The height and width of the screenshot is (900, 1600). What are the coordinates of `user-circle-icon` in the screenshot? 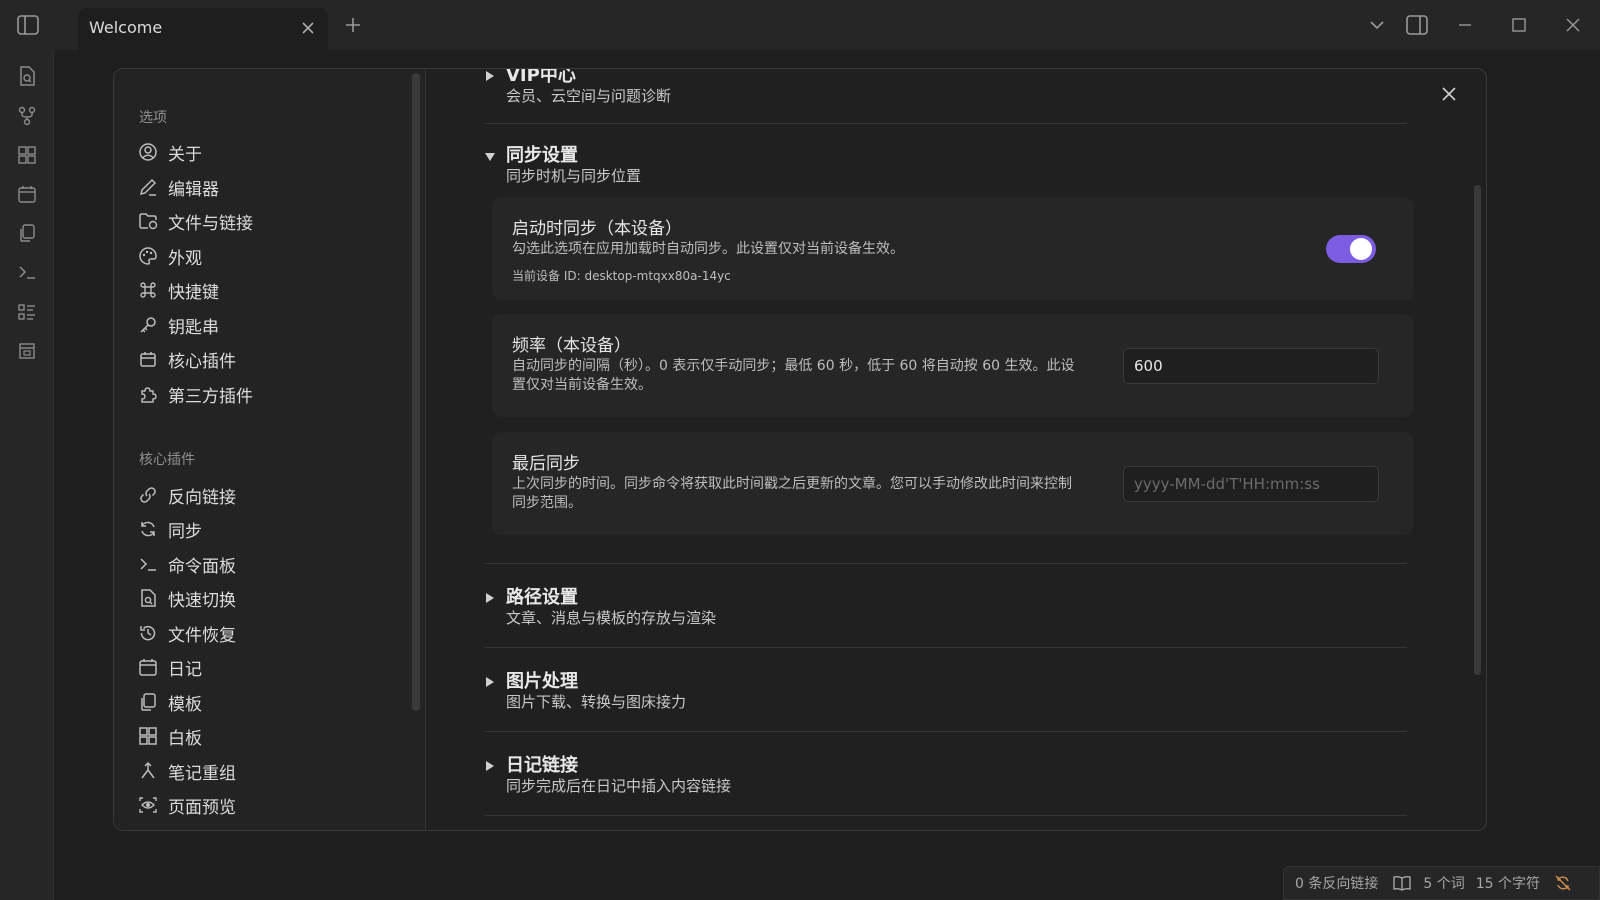 It's located at (148, 152).